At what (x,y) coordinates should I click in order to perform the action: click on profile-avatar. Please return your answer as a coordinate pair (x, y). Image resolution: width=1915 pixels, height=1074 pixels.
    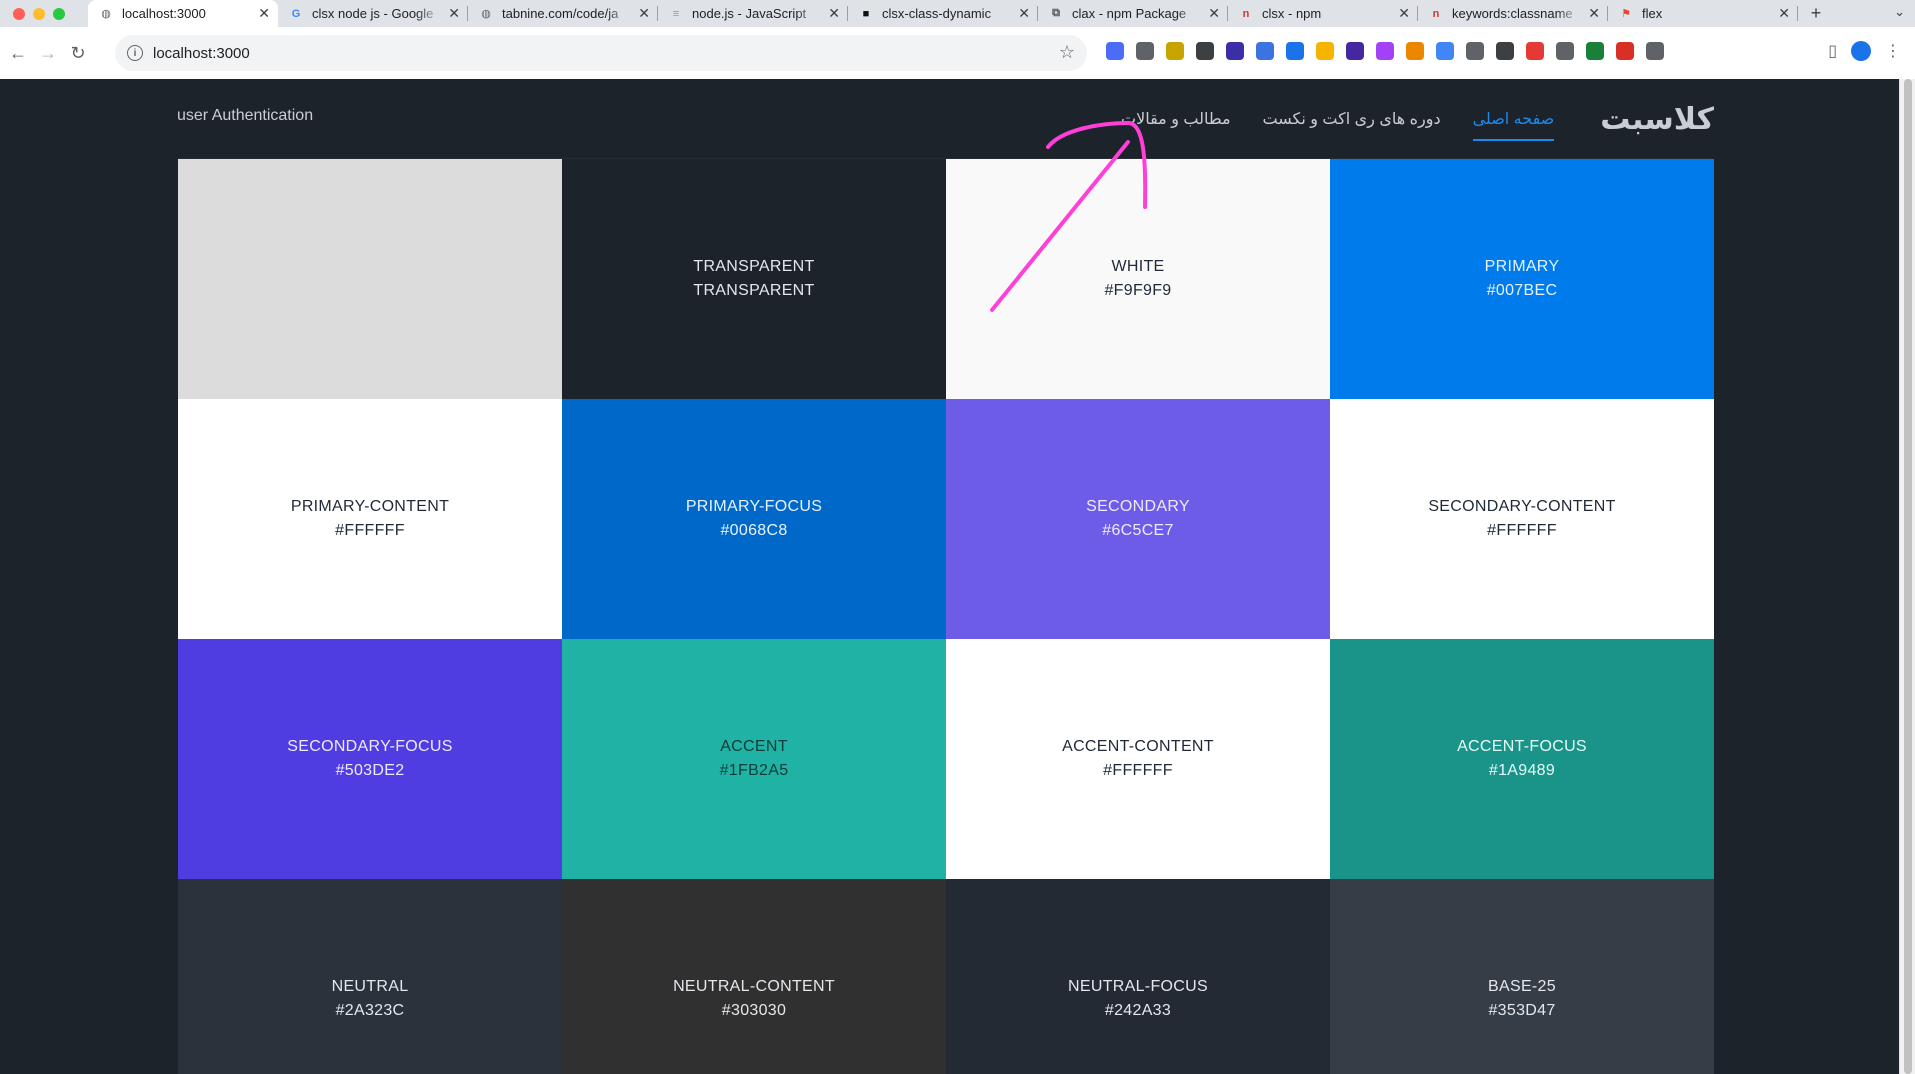
    Looking at the image, I should click on (1861, 51).